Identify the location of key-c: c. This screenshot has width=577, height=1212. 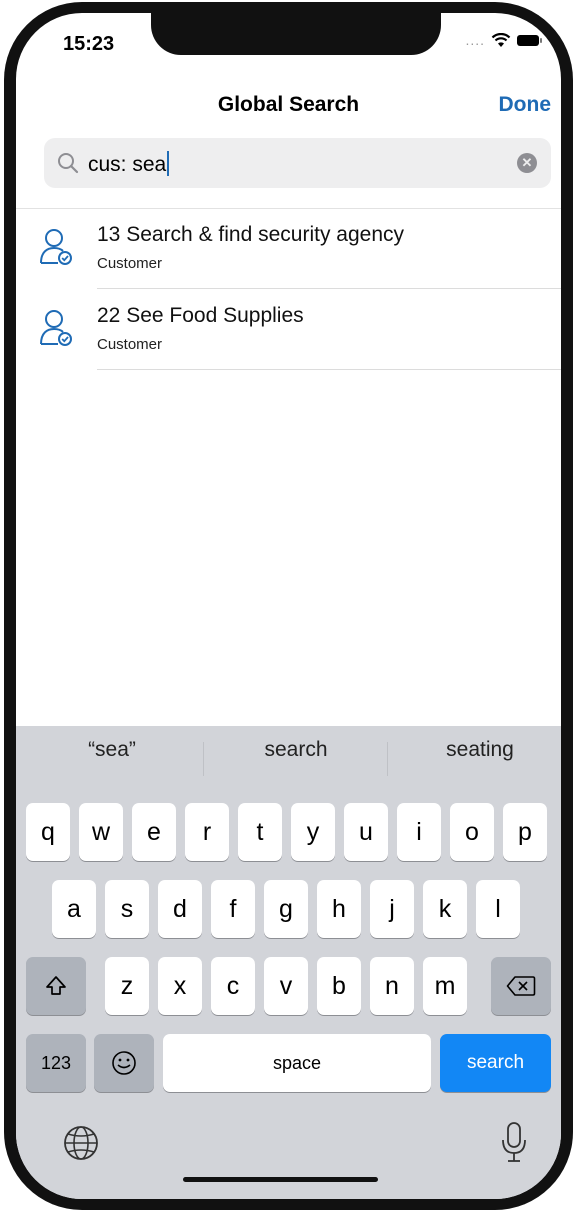
(233, 986).